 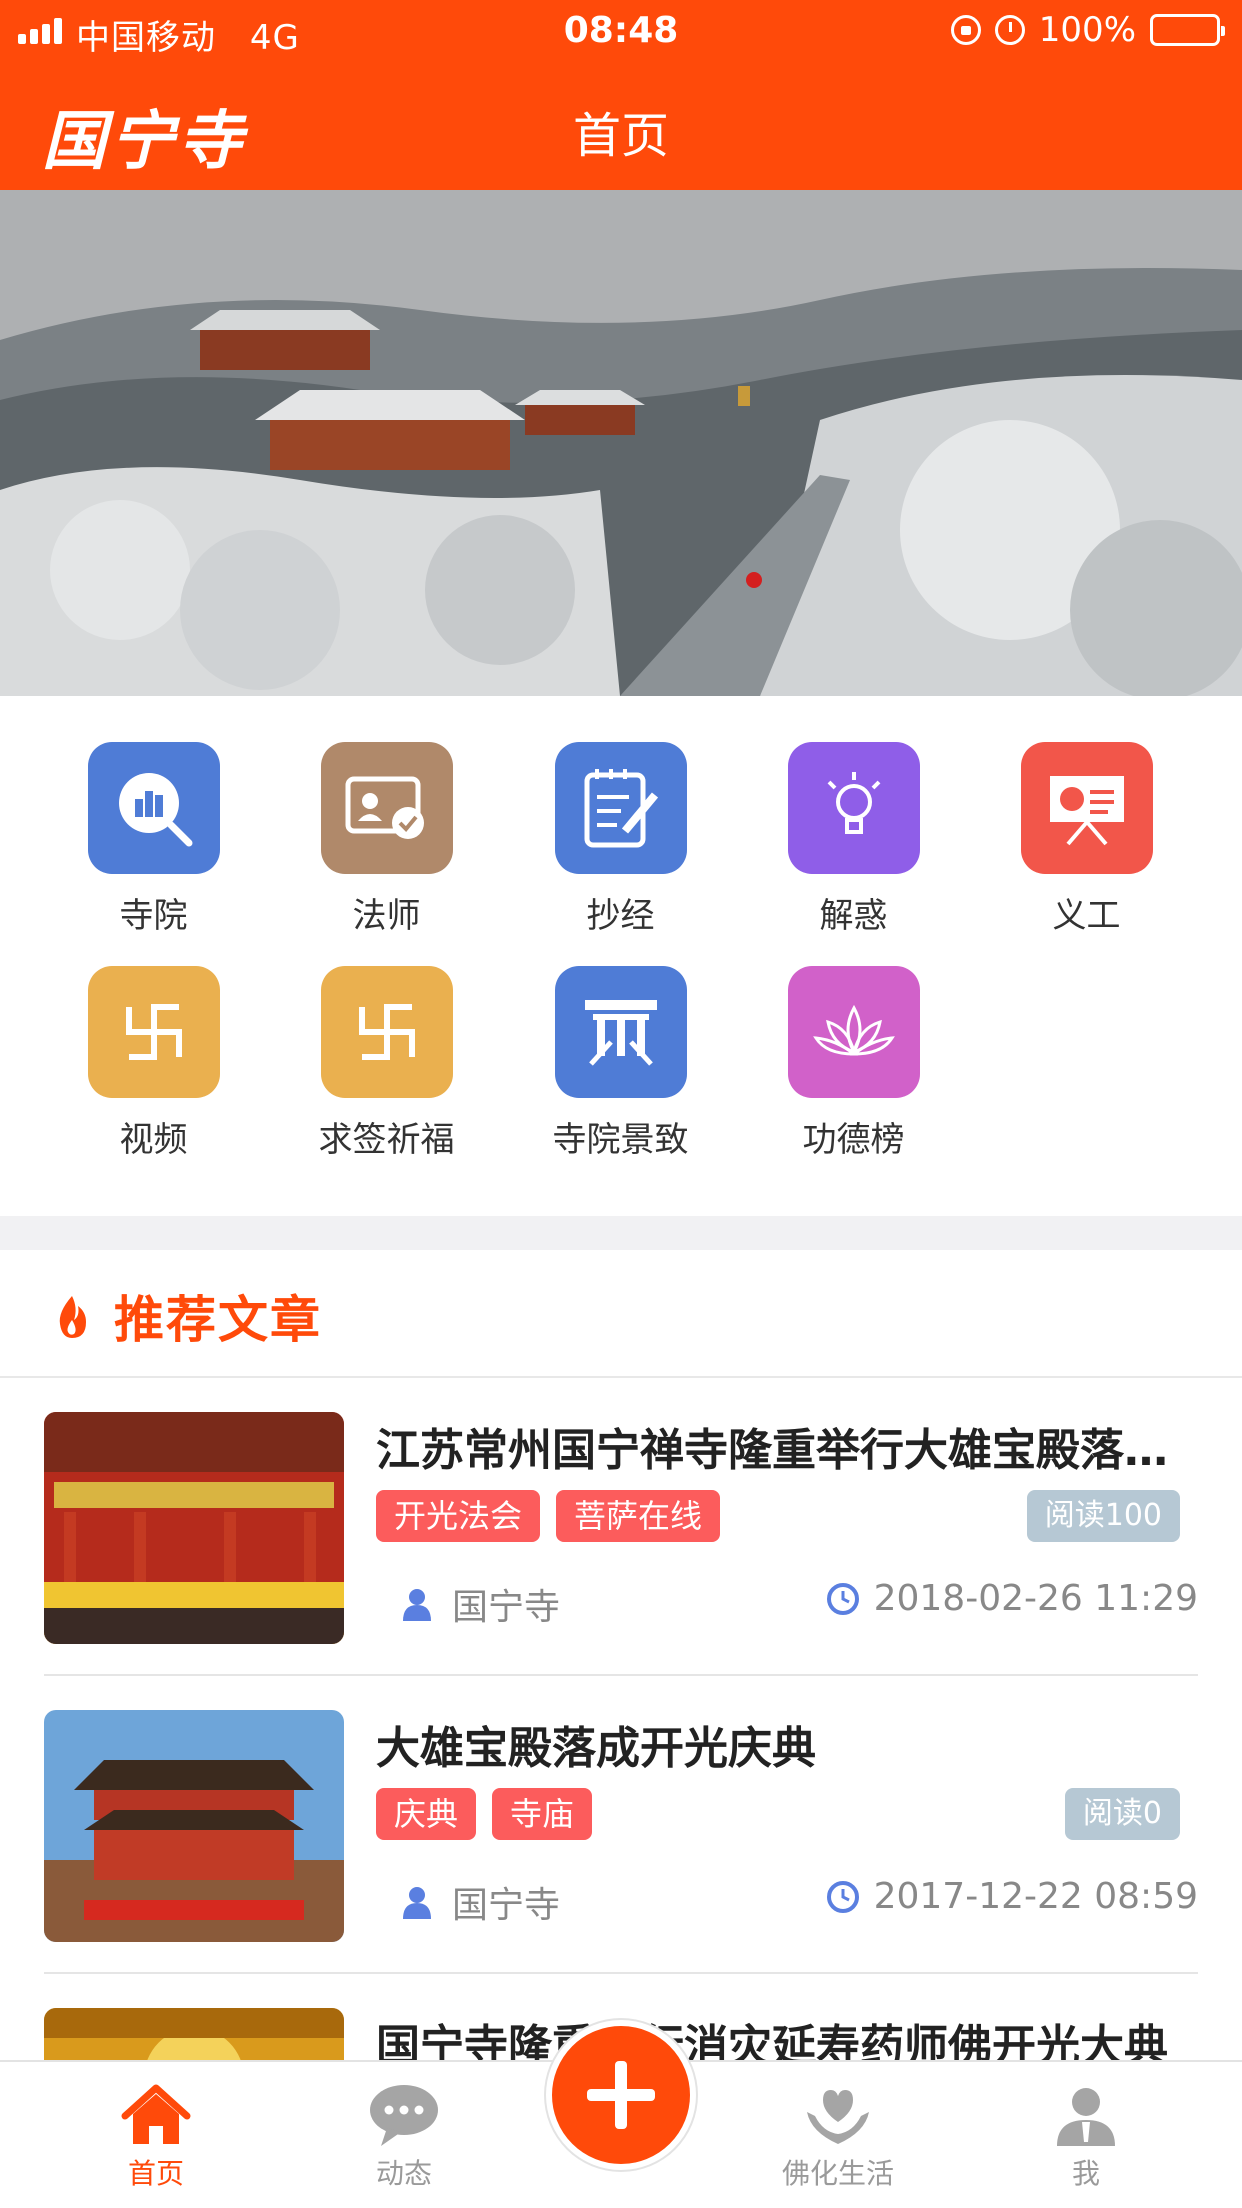 What do you see at coordinates (1122, 1814) in the screenshot?
I see `read-count-badge: 阅读0` at bounding box center [1122, 1814].